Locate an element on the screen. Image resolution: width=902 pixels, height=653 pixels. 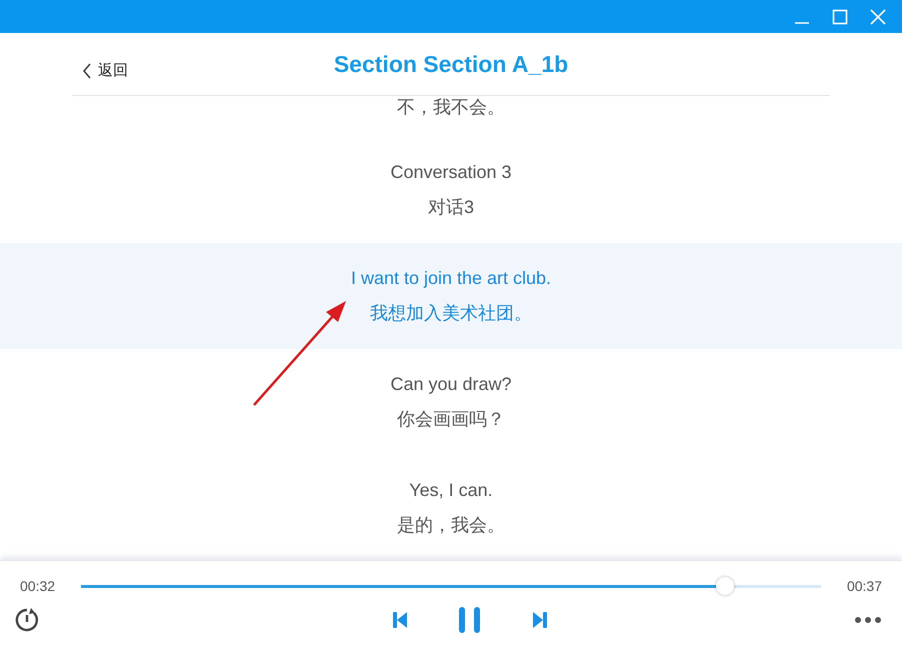
chevron-left-icon is located at coordinates (87, 70).